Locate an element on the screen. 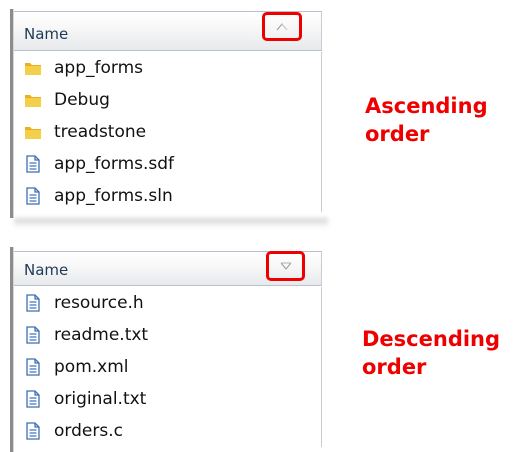  panel-shadow is located at coordinates (171, 223).